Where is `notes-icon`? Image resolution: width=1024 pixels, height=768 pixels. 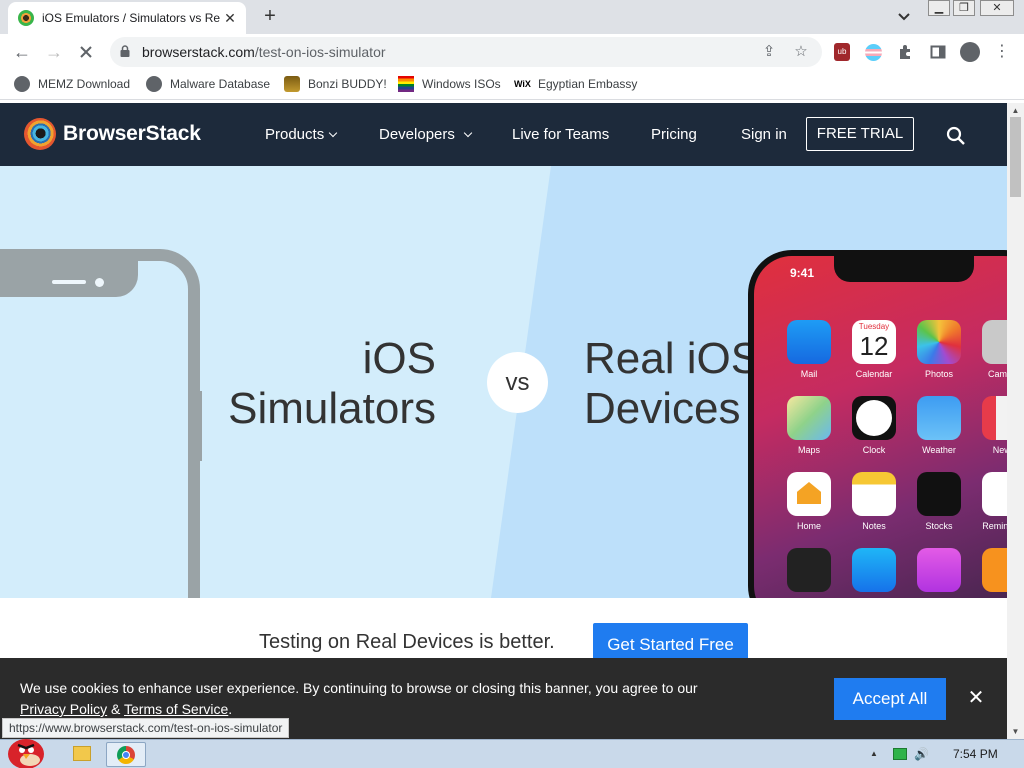
notes-icon is located at coordinates (874, 494).